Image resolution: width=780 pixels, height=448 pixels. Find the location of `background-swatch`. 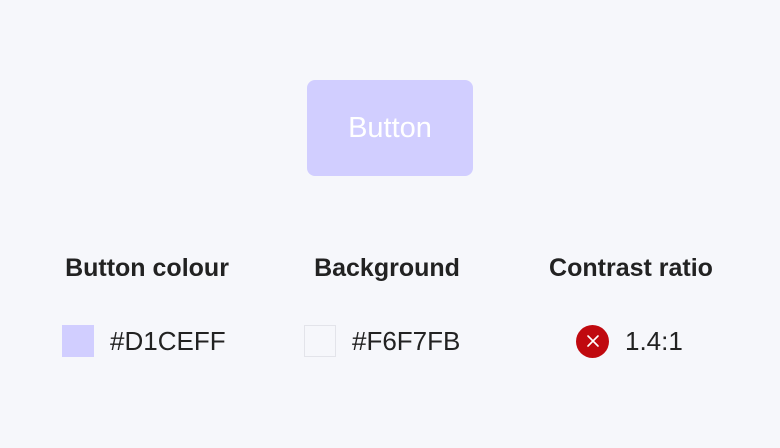

background-swatch is located at coordinates (320, 341).